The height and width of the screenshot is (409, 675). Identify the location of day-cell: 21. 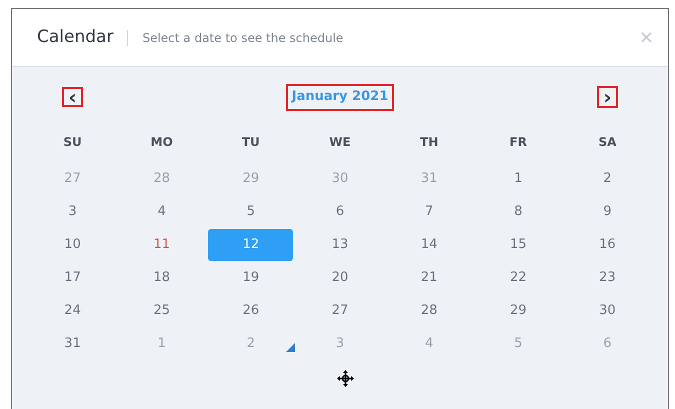
(429, 278).